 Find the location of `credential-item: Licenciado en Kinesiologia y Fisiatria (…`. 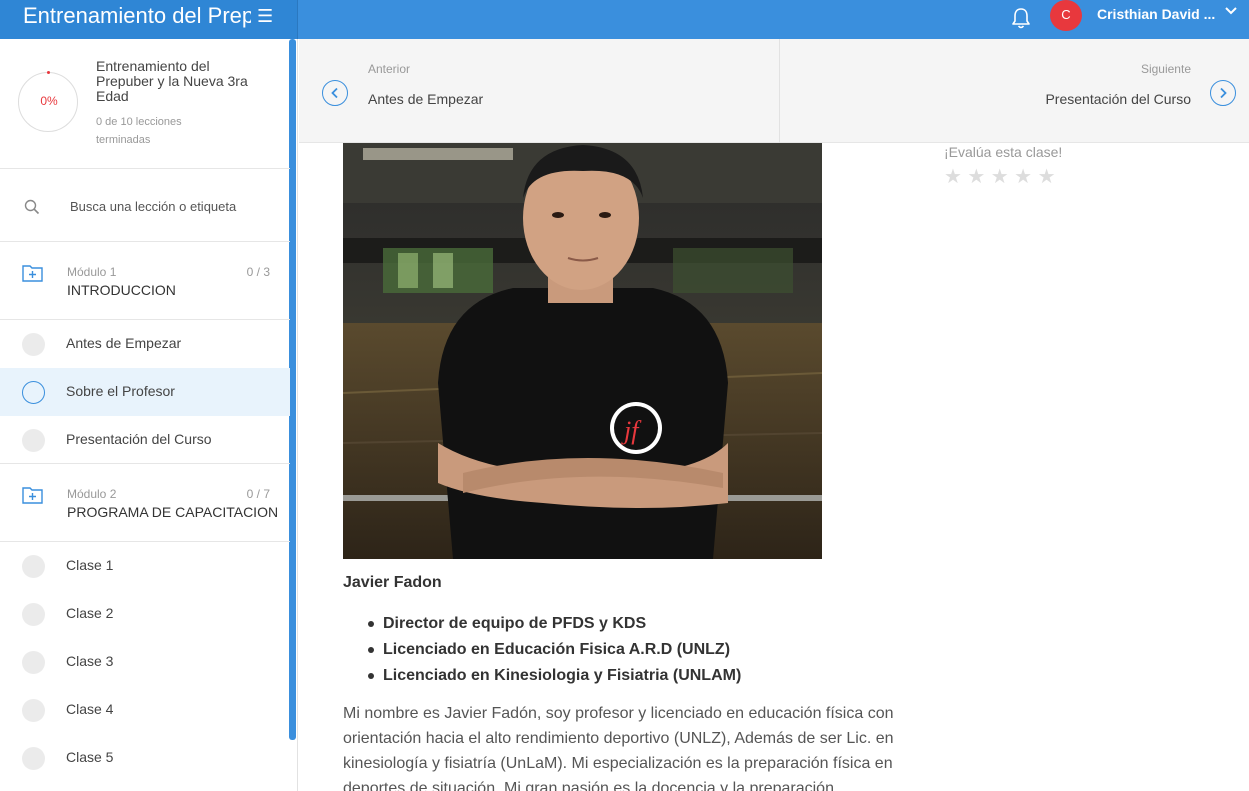

credential-item: Licenciado en Kinesiologia y Fisiatria (… is located at coordinates (554, 676).